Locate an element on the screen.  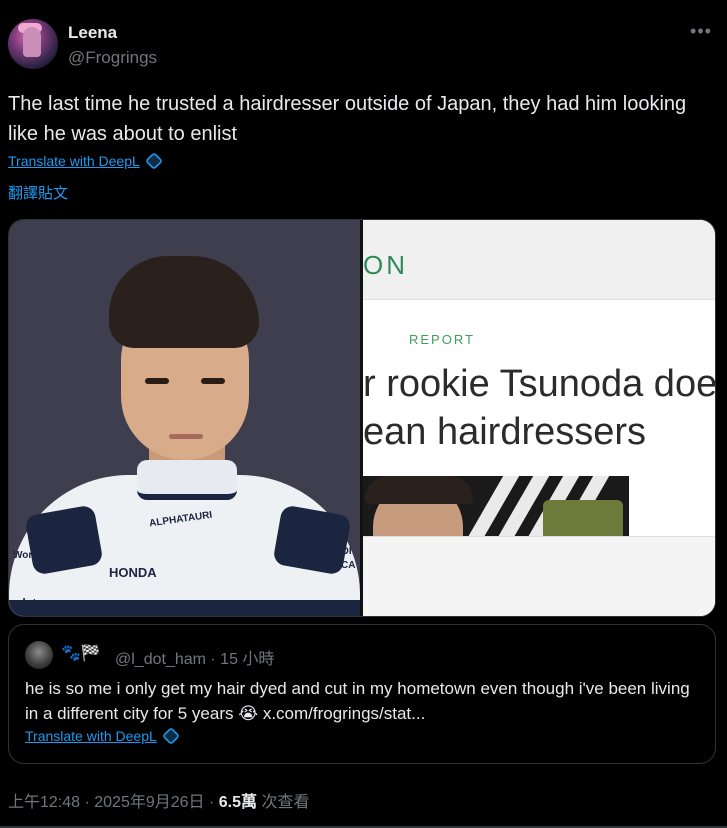
post-timestamp: 上午12:48 · 2025年9月26日 · is located at coordinates (113, 802).